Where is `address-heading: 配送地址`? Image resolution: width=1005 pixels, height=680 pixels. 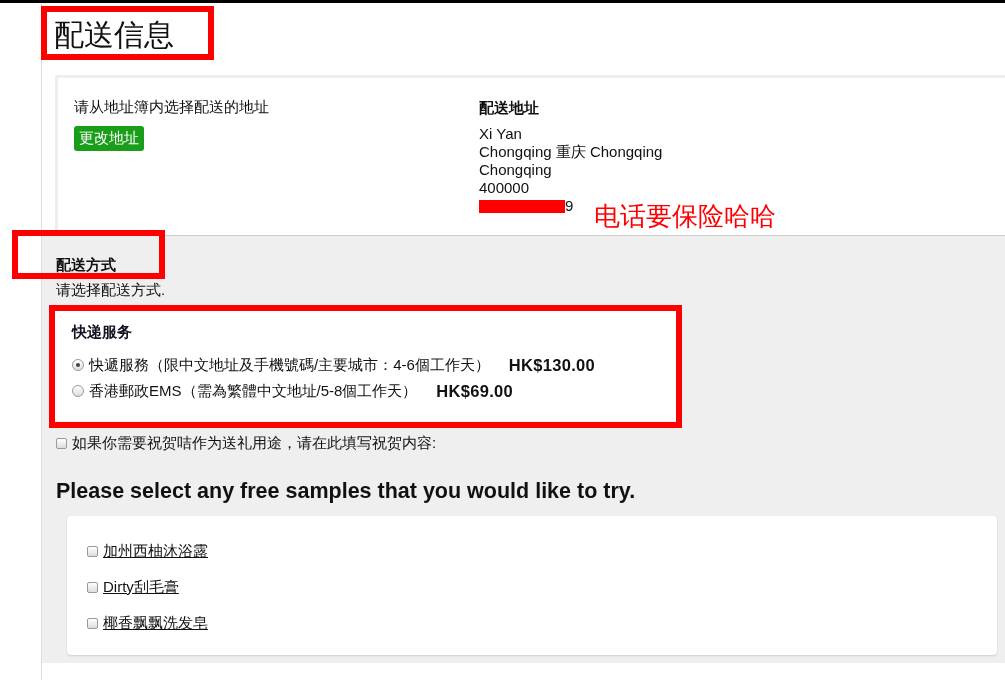 address-heading: 配送地址 is located at coordinates (509, 108).